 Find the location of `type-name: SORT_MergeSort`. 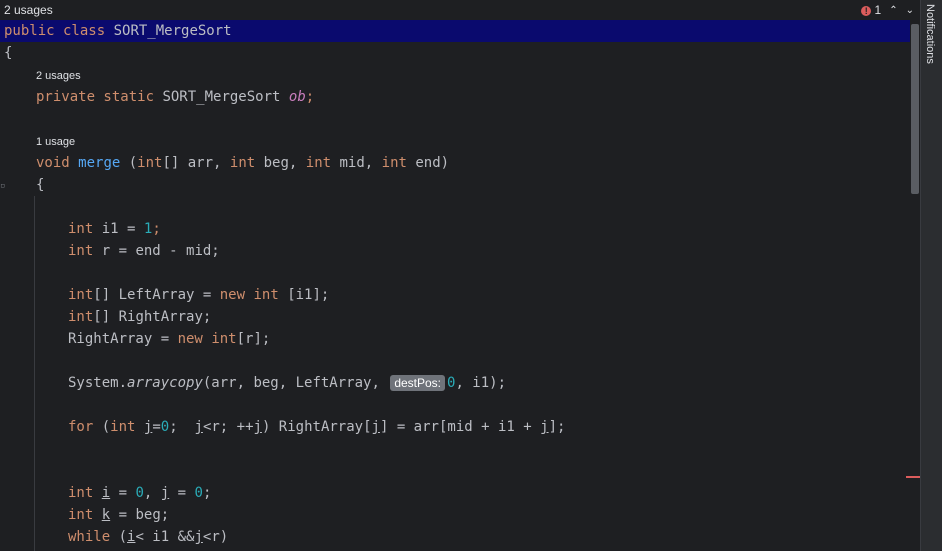

type-name: SORT_MergeSort is located at coordinates (221, 97).